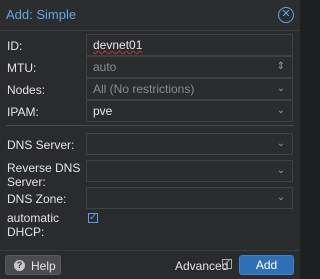 Image resolution: width=320 pixels, height=279 pixels. I want to click on ipam-label: IPAM:, so click(23, 112).